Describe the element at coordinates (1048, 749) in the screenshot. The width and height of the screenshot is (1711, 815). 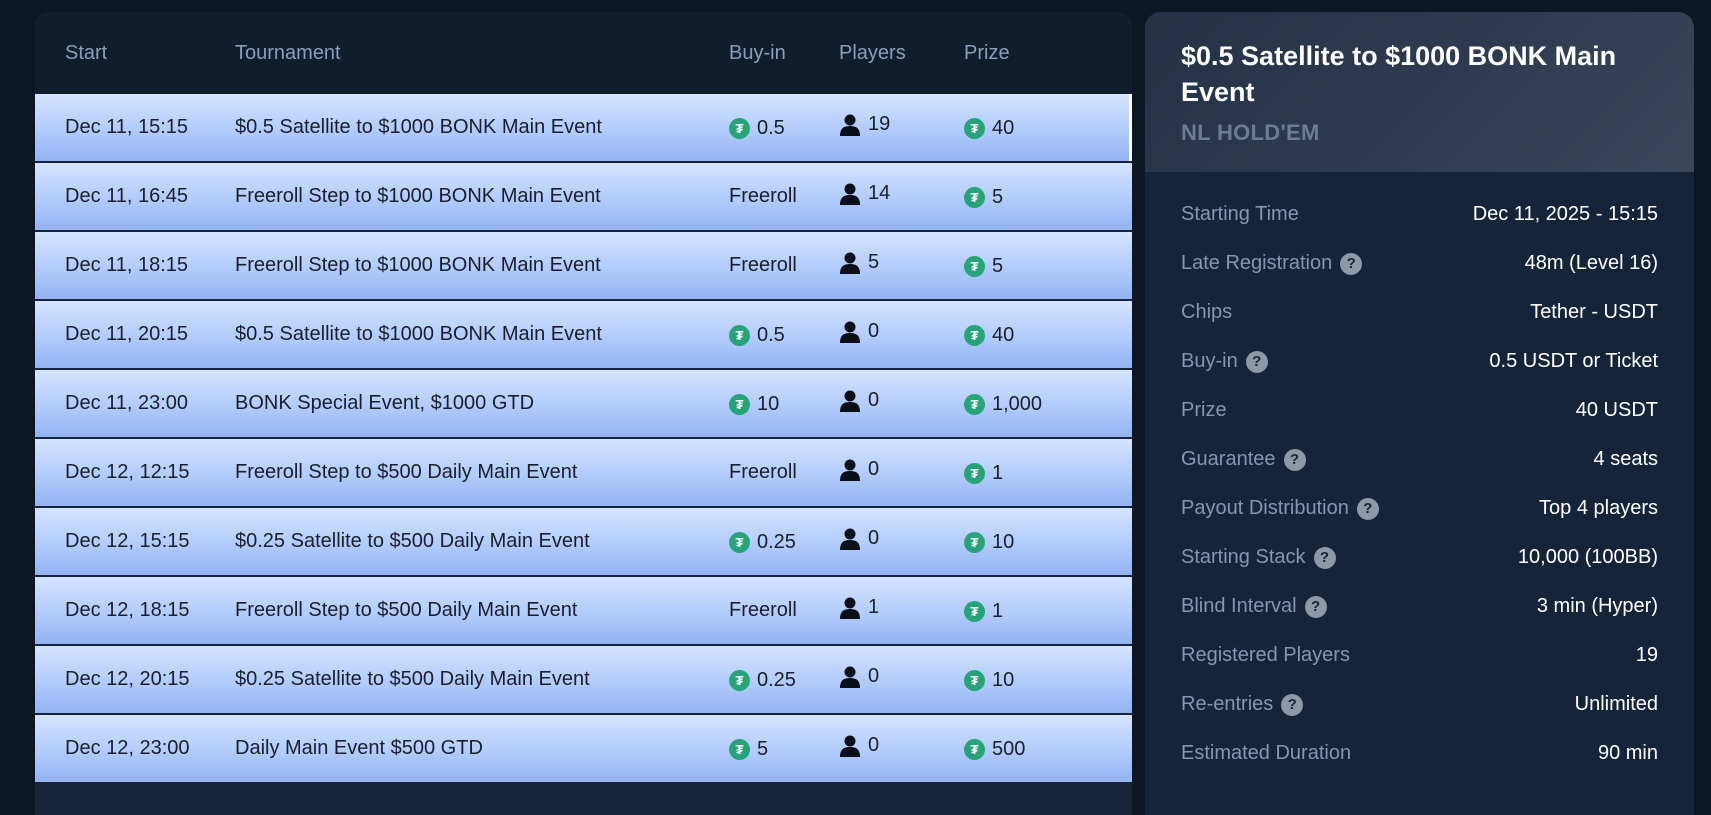
I see `row-prize: ₮ 500` at that location.